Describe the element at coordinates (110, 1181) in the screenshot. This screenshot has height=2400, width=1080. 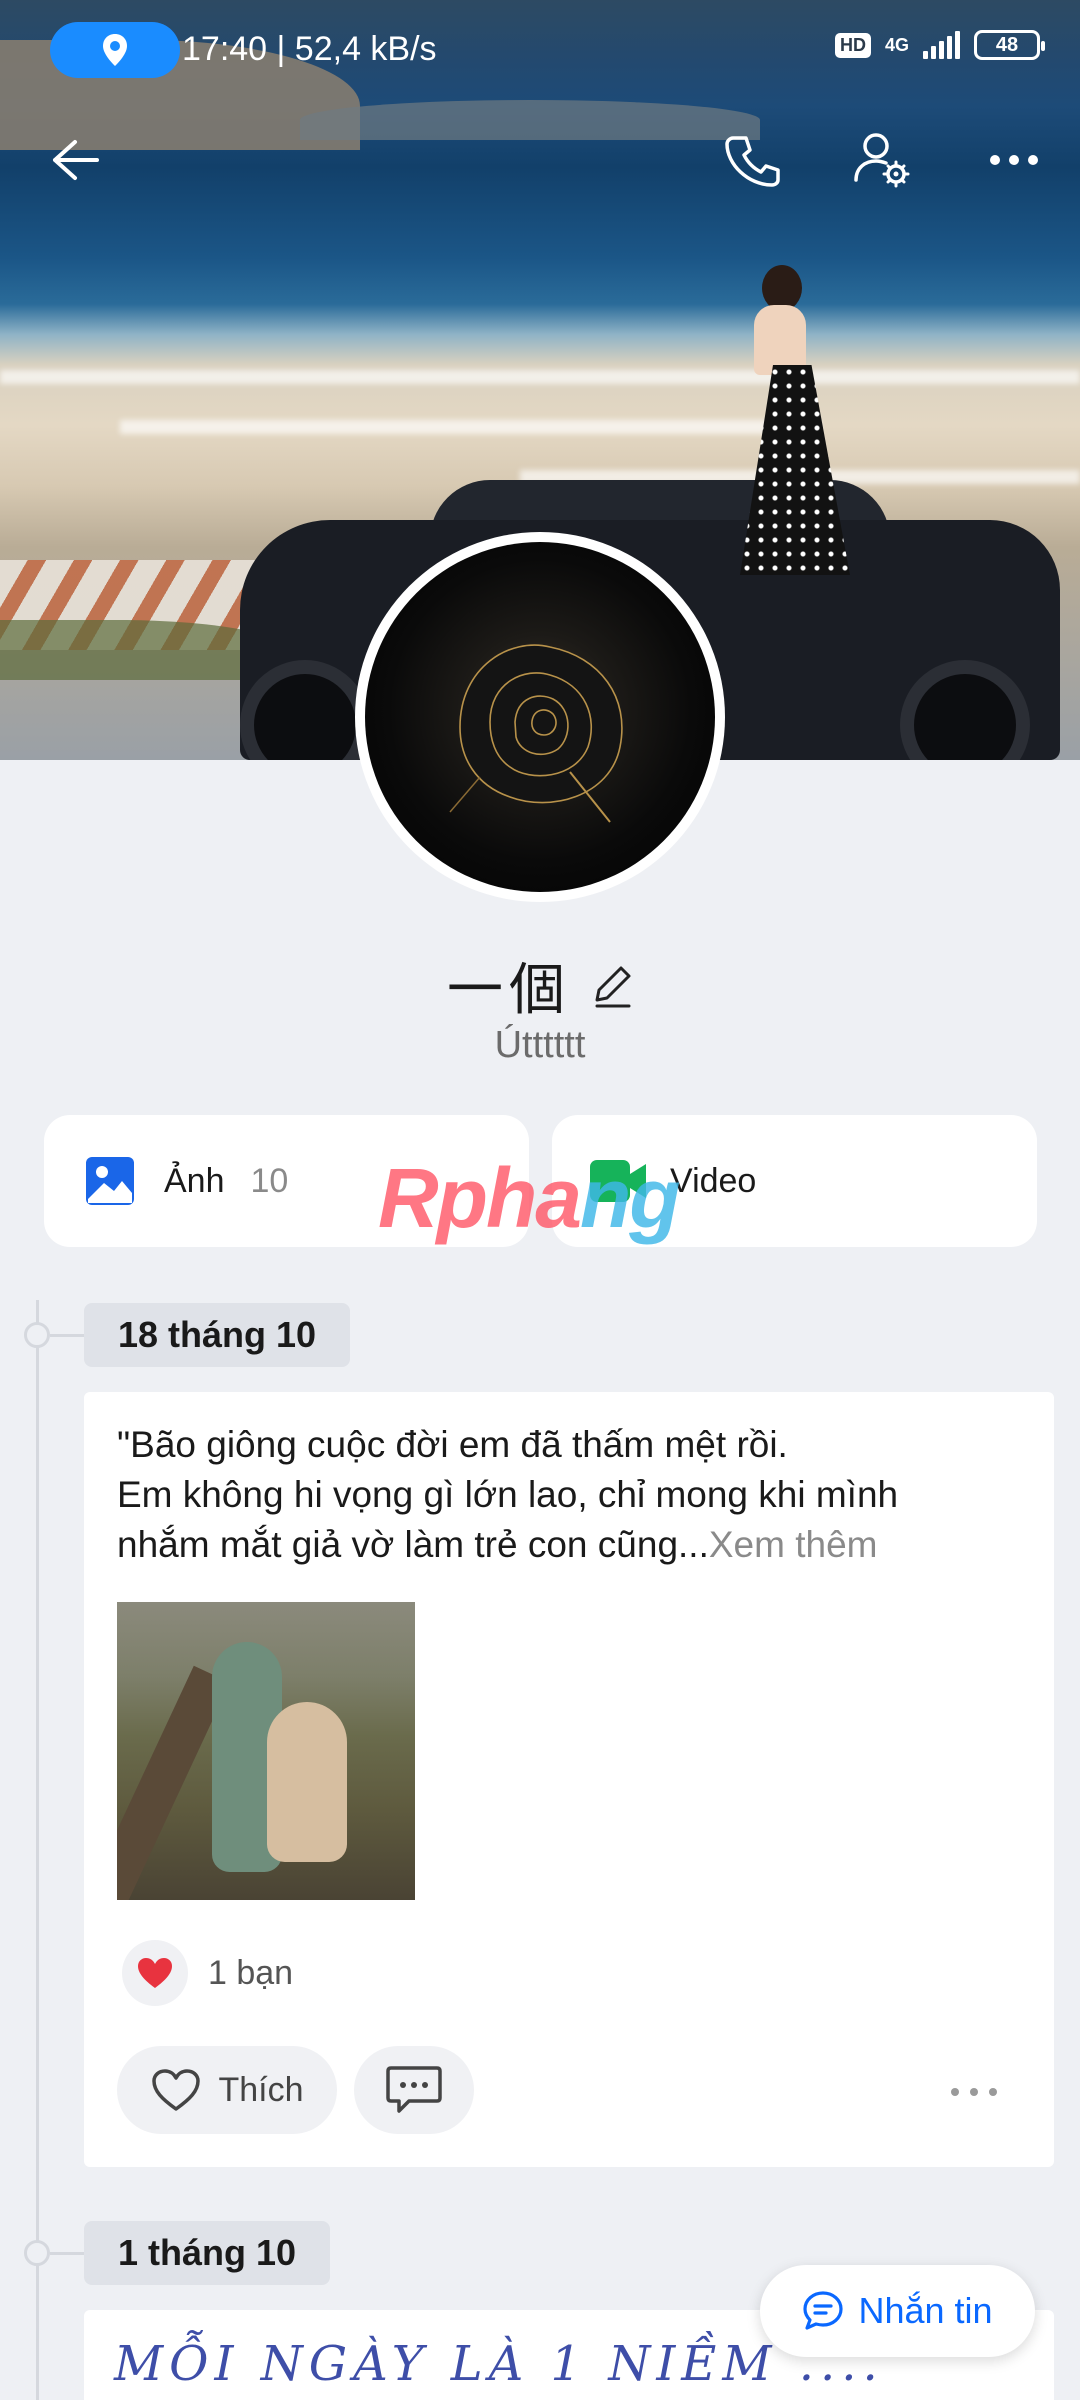
I see `image-icon` at that location.